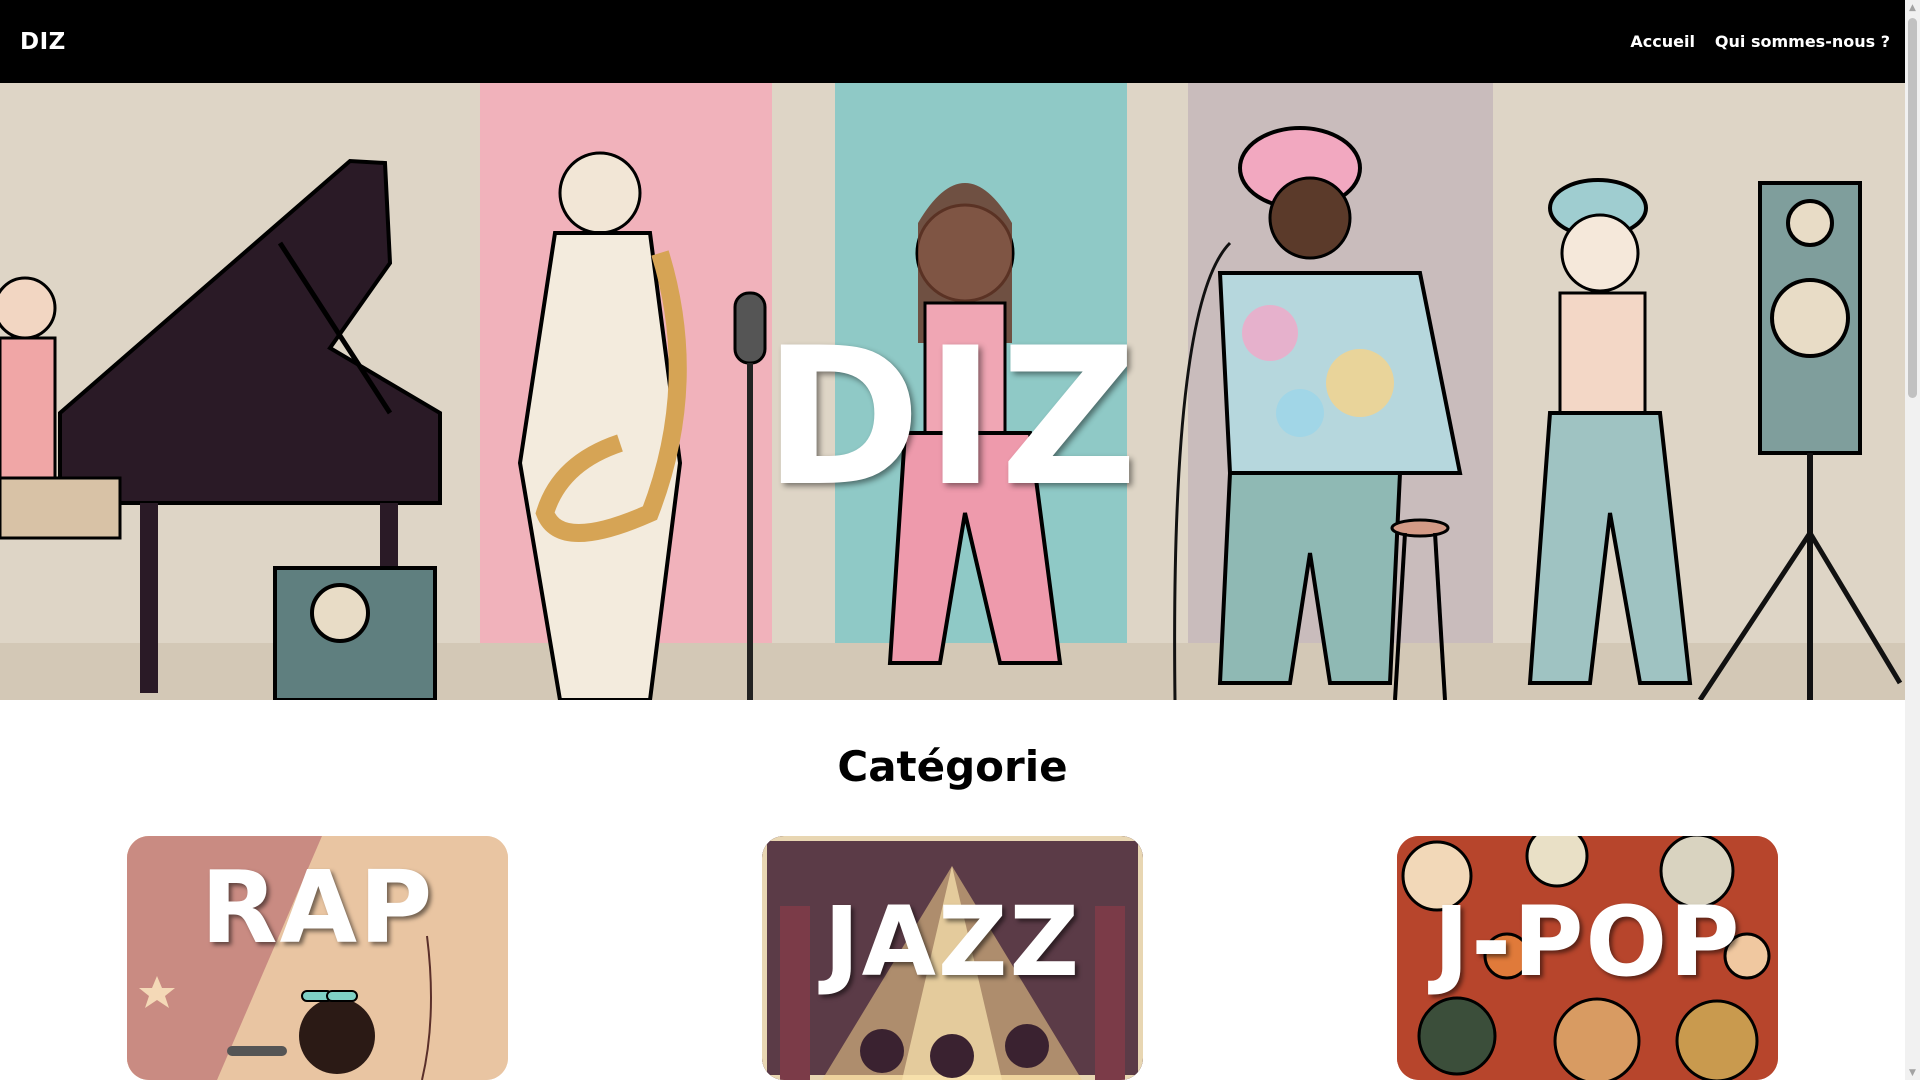 This screenshot has width=1920, height=1080. I want to click on category-heading: Catégorie, so click(952, 766).